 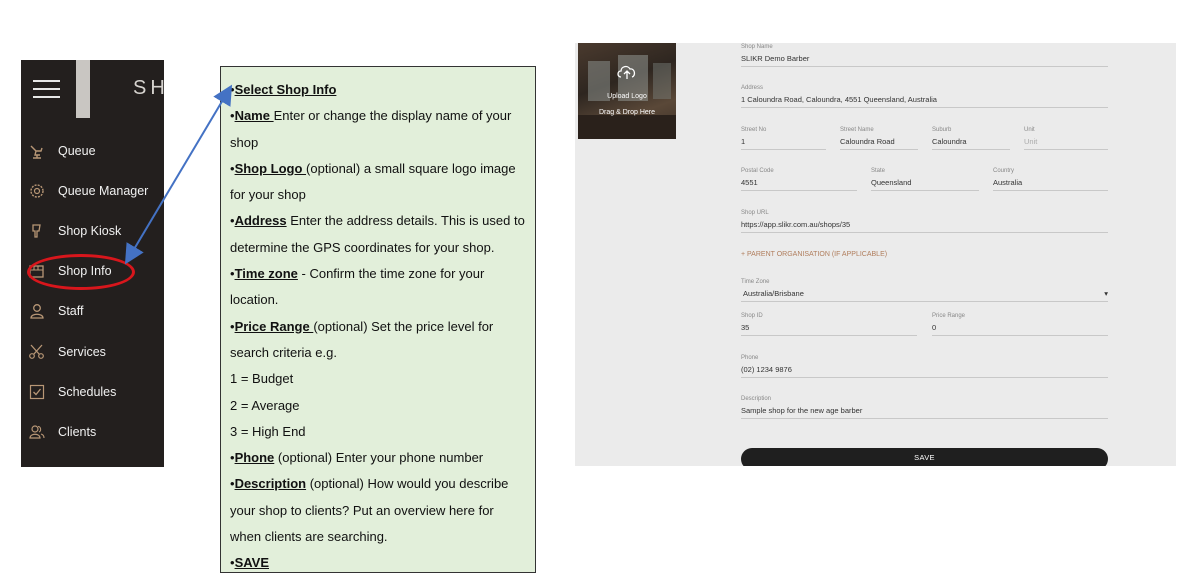 I want to click on parent-organisation-link: + PARENT ORGANISATION (IF APPLICABLE), so click(x=814, y=254).